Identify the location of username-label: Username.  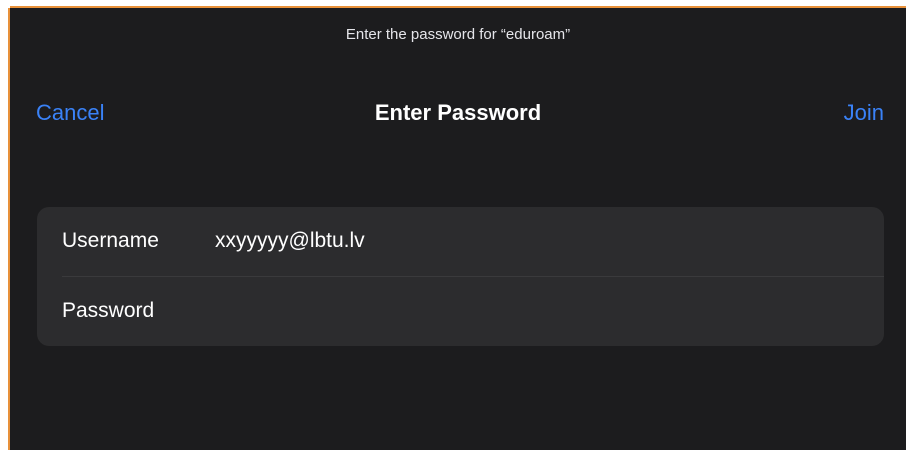
(110, 240).